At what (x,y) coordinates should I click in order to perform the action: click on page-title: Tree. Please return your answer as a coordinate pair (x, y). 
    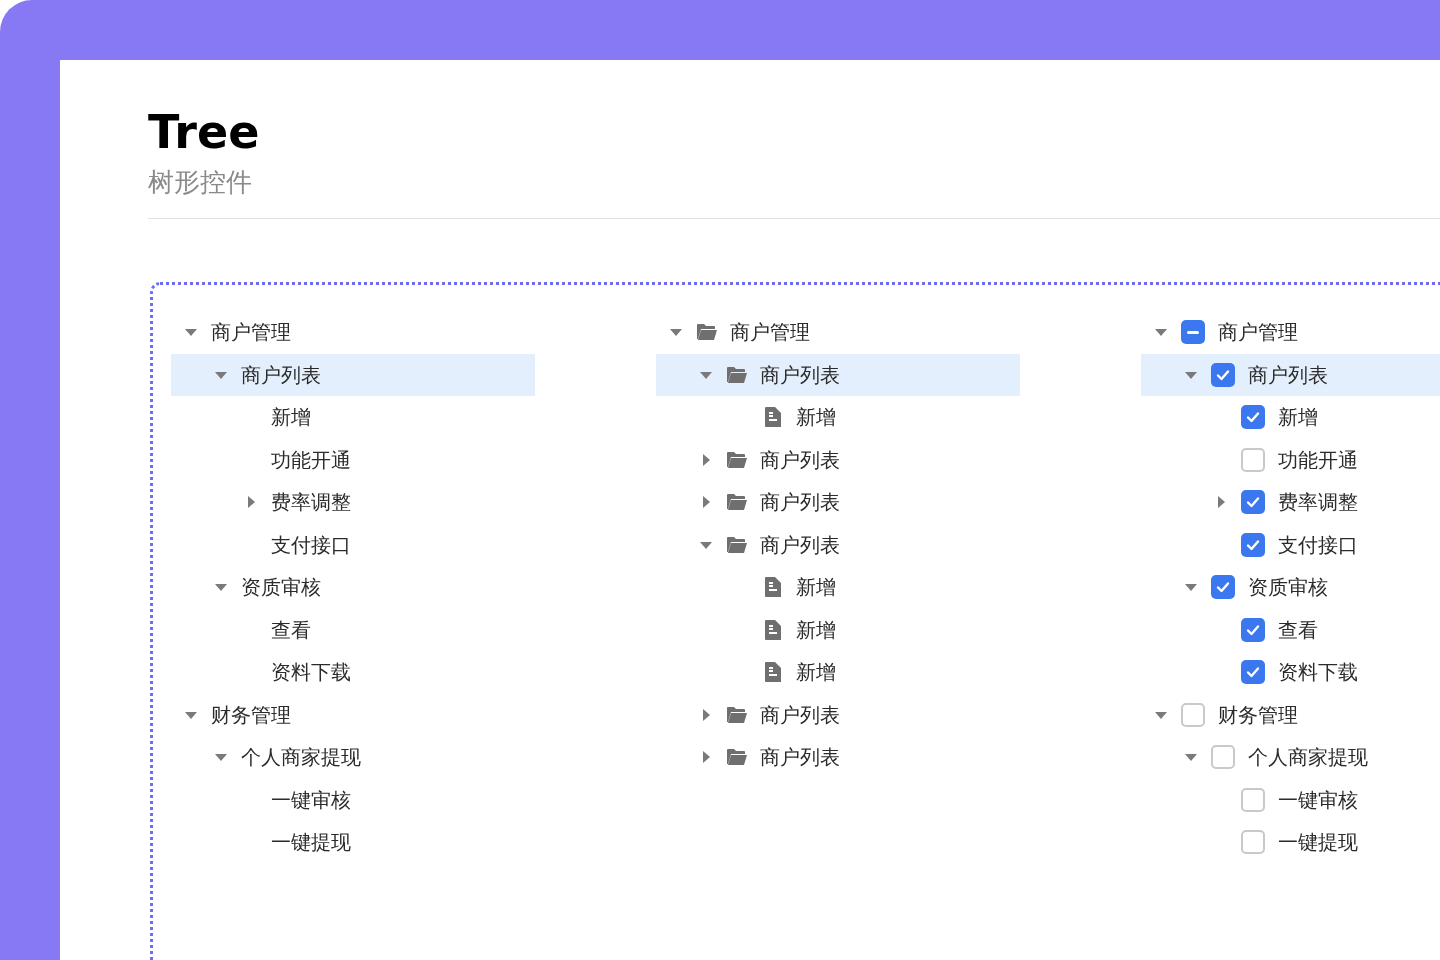
    Looking at the image, I should click on (204, 132).